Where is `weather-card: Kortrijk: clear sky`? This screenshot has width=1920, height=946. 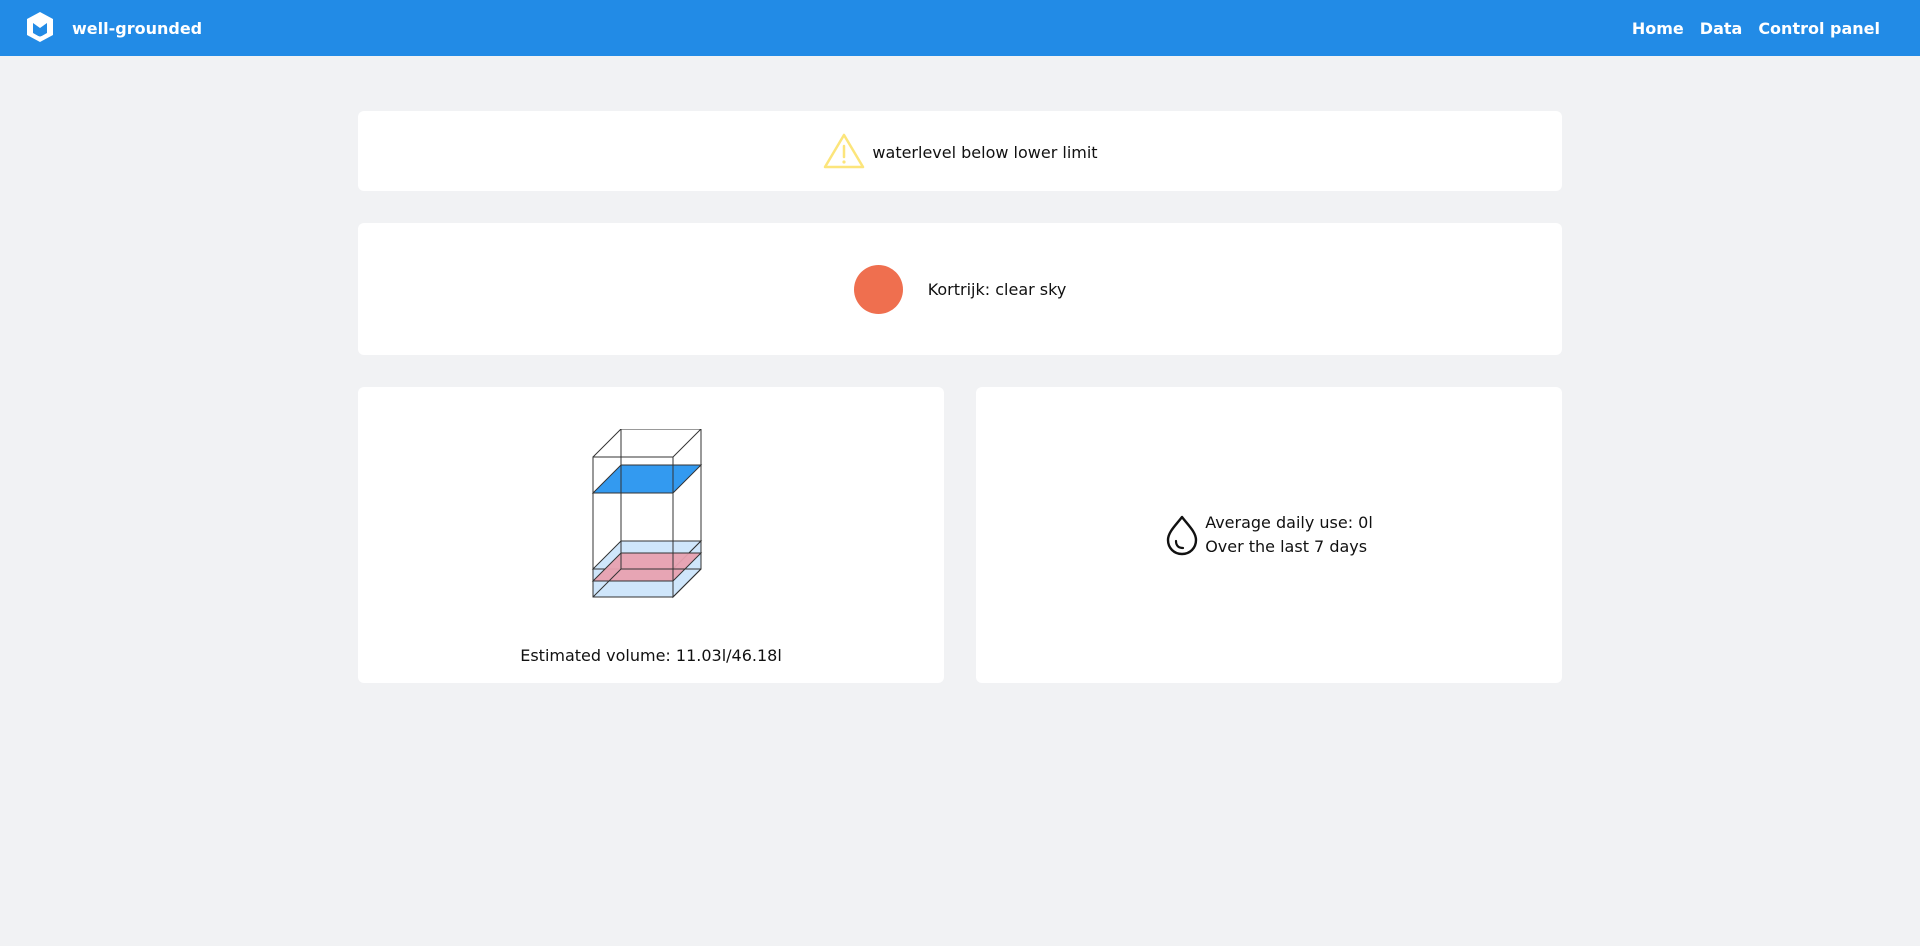 weather-card: Kortrijk: clear sky is located at coordinates (960, 289).